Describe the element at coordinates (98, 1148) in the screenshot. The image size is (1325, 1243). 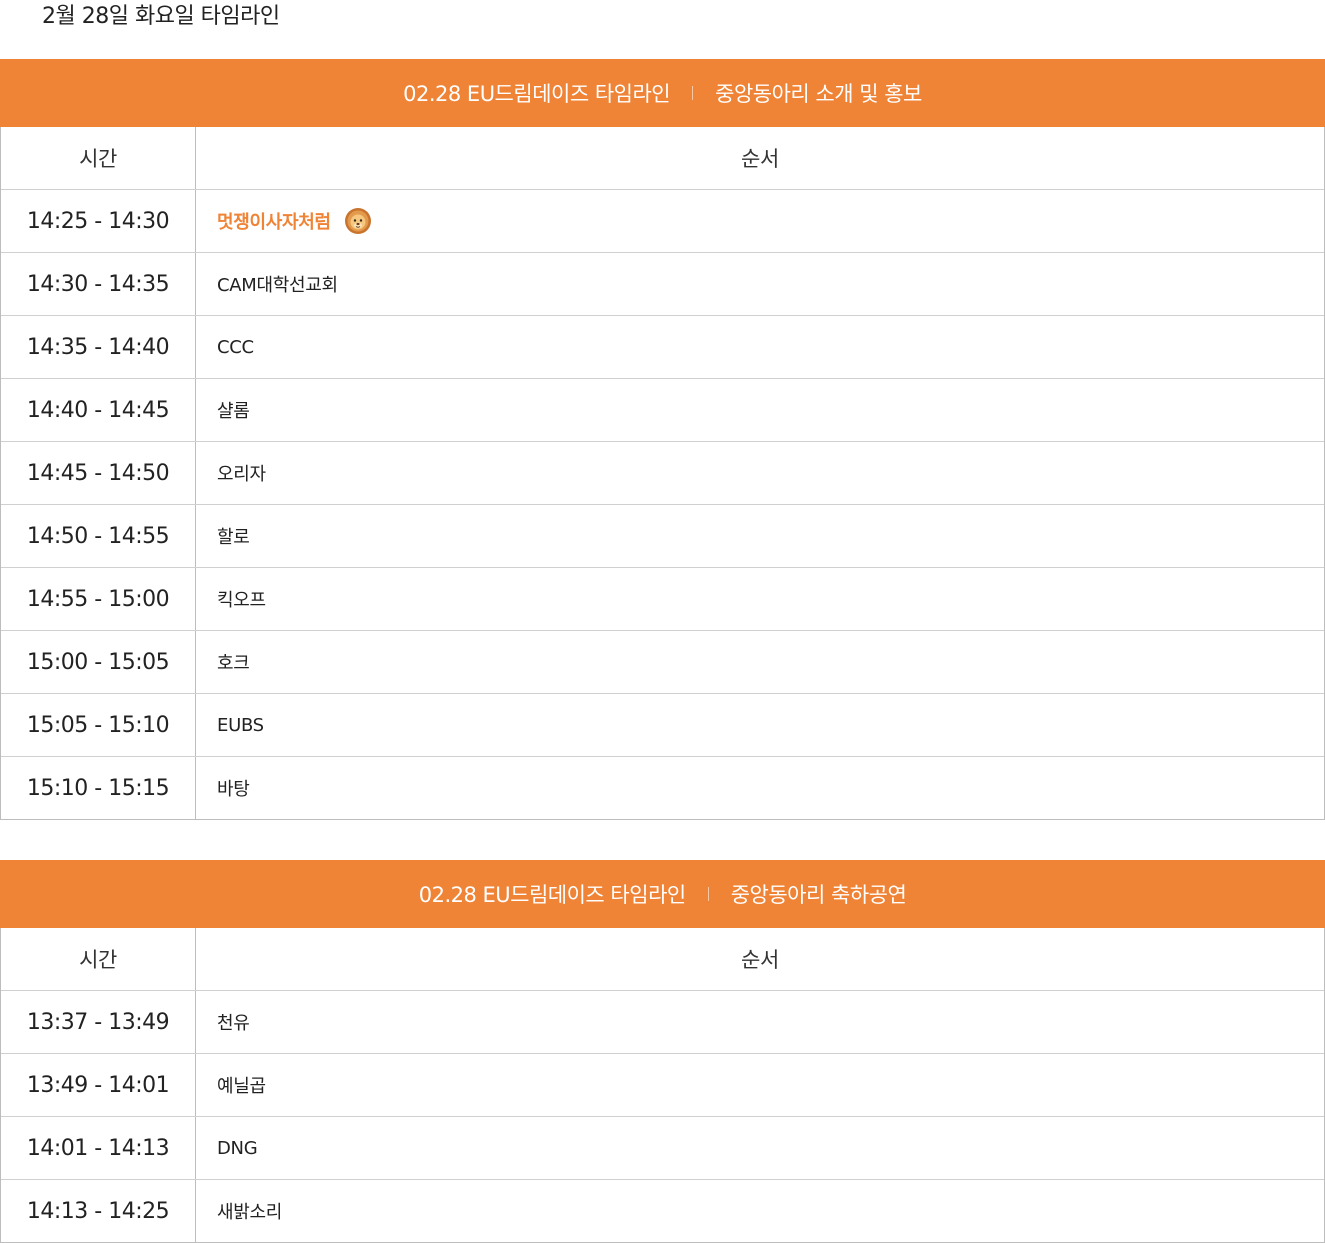
I see `time-cell: 14:01 - 14:13` at that location.